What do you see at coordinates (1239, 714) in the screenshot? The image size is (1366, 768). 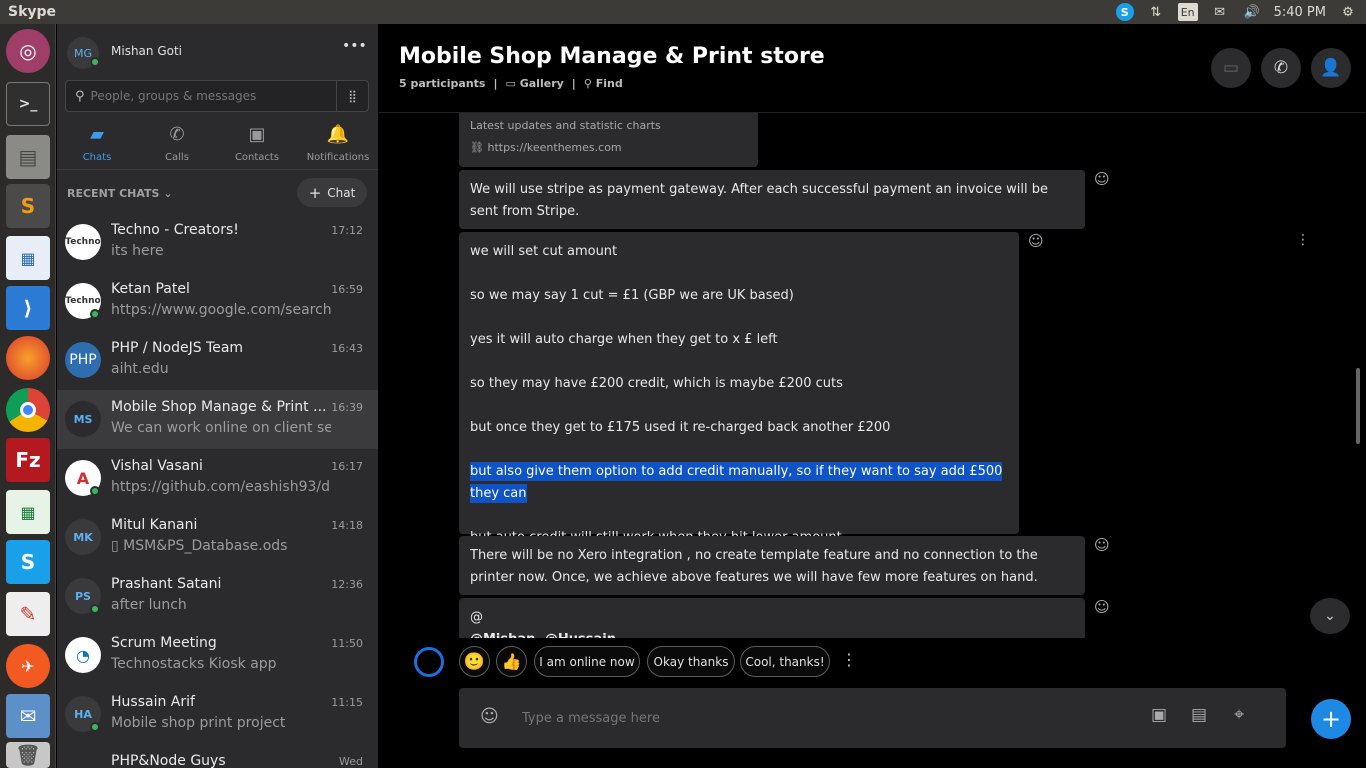 I see `location-pin-icon: ⌖` at bounding box center [1239, 714].